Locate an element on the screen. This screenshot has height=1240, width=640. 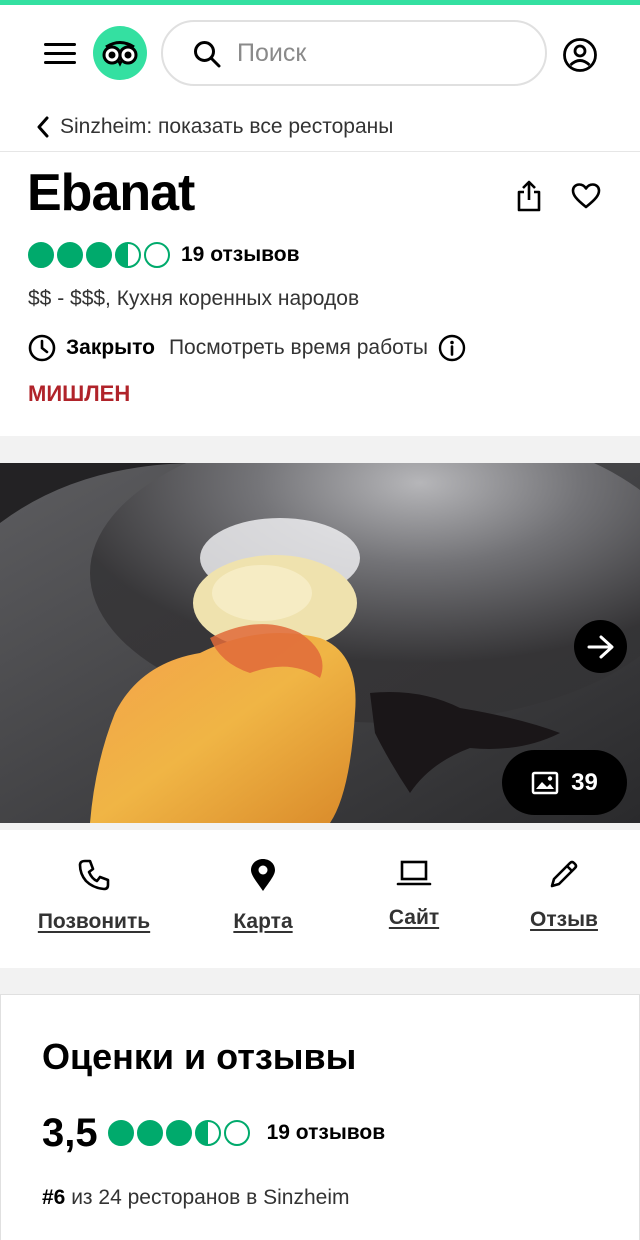
breadcrumb-label: Sinzheim: показать все рестораны is located at coordinates (227, 126).